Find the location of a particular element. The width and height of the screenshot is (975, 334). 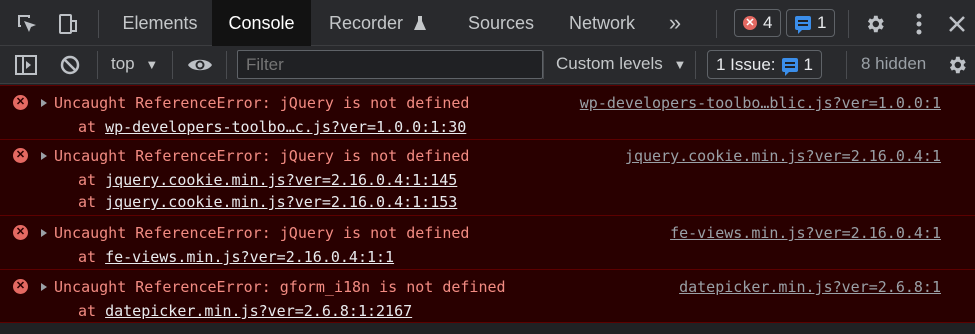

context-selector: top ▼ is located at coordinates (134, 64).